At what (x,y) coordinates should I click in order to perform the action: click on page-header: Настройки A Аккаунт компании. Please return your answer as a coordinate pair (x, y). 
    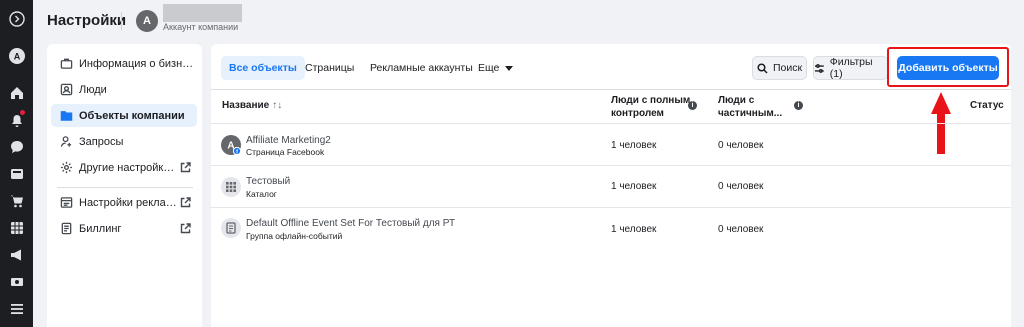
    Looking at the image, I should click on (528, 22).